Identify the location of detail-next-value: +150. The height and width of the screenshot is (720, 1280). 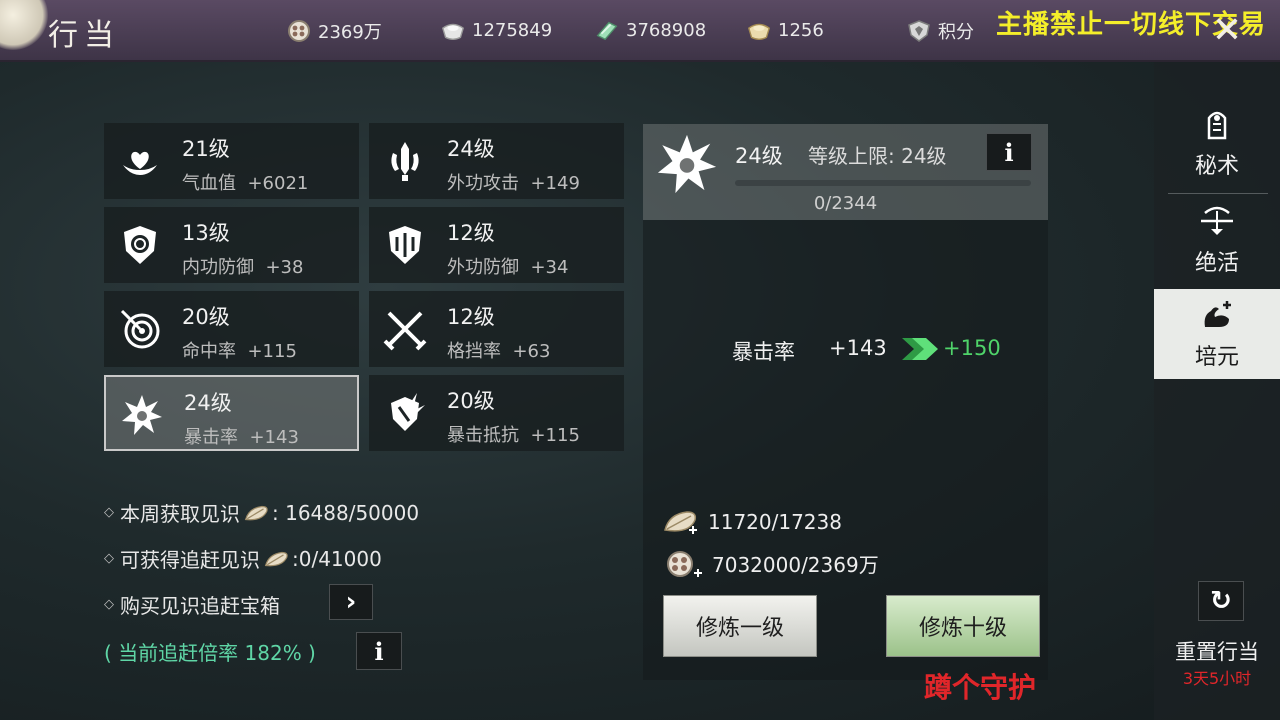
(972, 348).